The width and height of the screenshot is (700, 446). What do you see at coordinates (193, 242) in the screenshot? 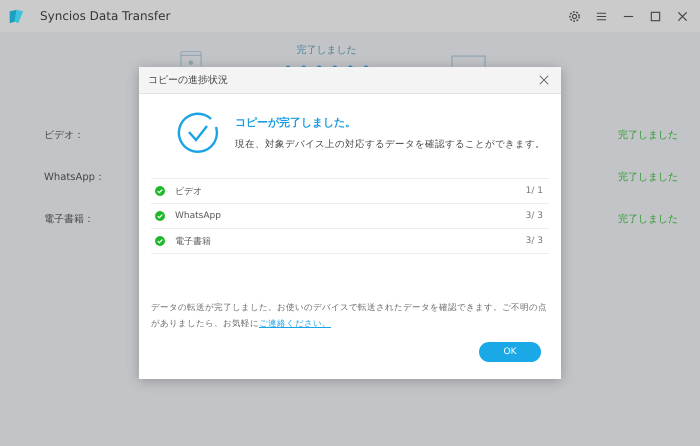
I see `item-name: 電子書籍` at bounding box center [193, 242].